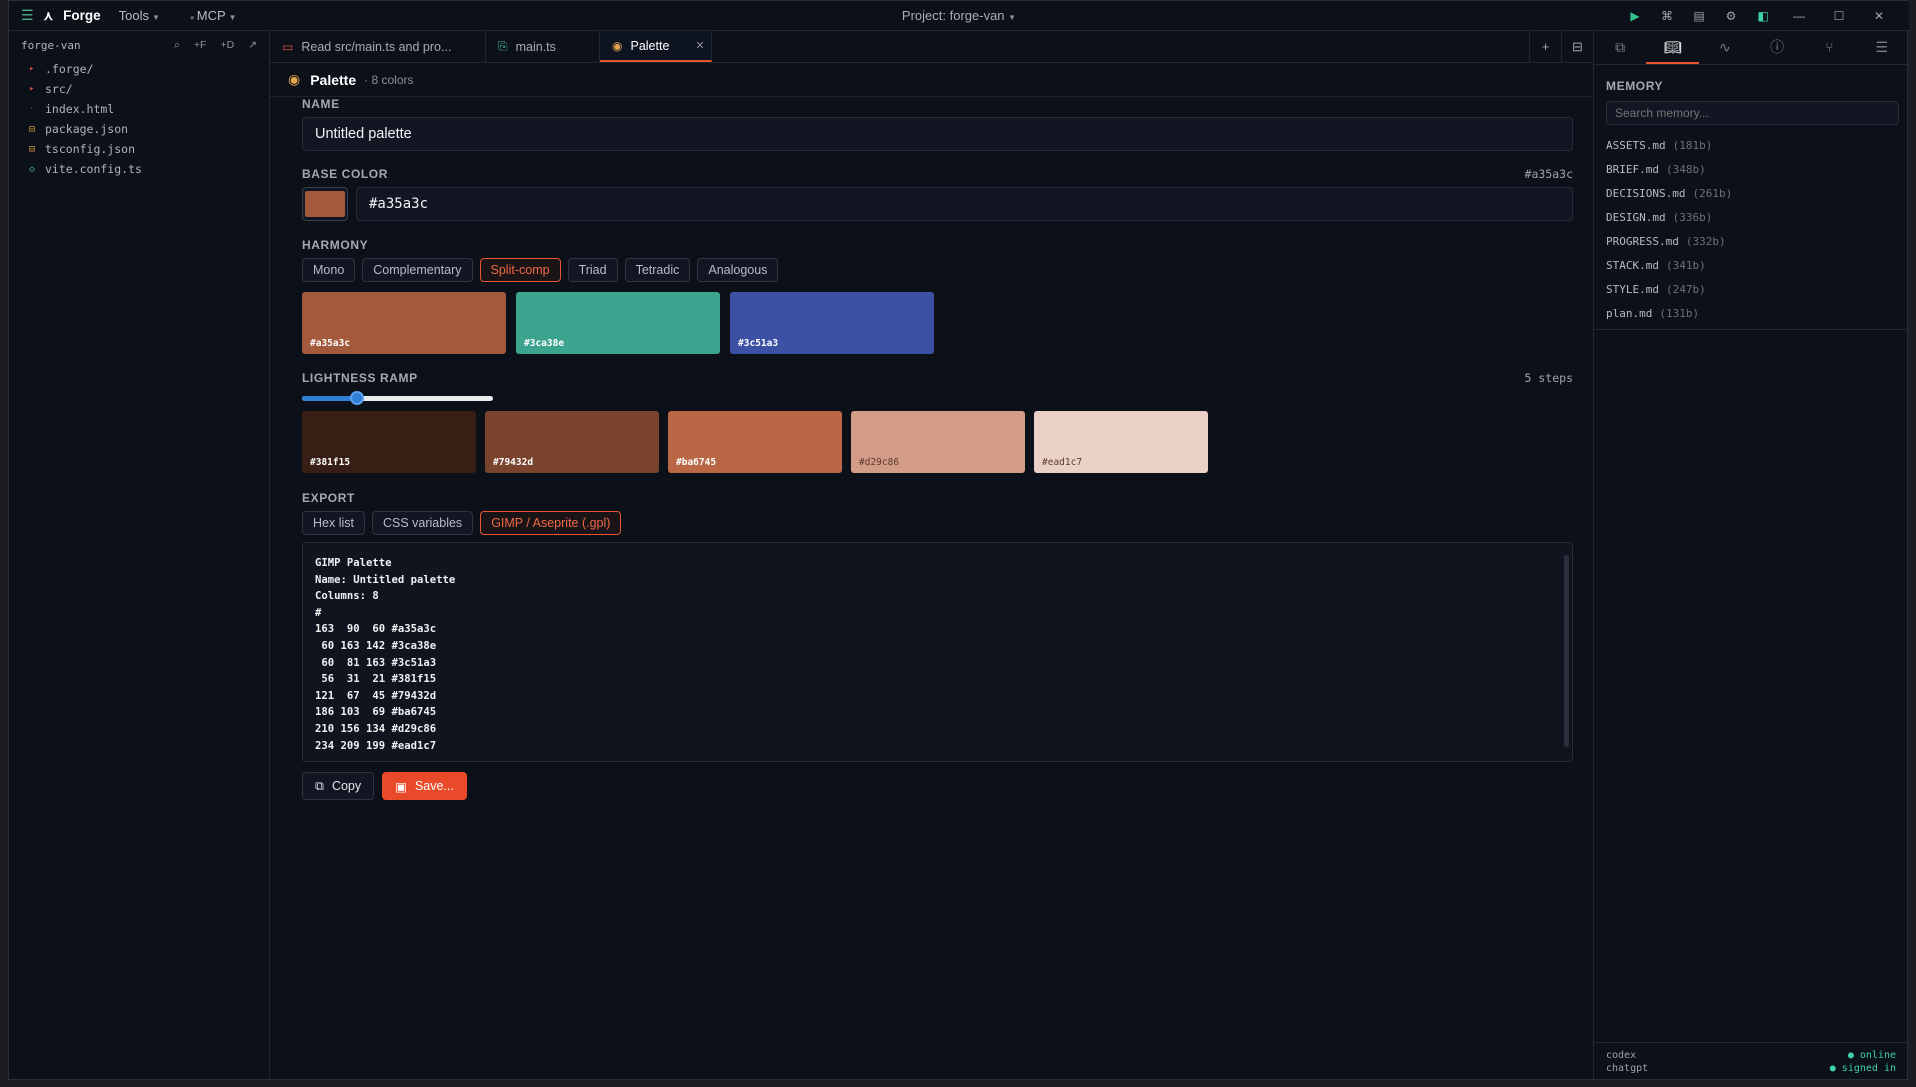  I want to click on memory-book-icon: 📖︎, so click(1672, 47).